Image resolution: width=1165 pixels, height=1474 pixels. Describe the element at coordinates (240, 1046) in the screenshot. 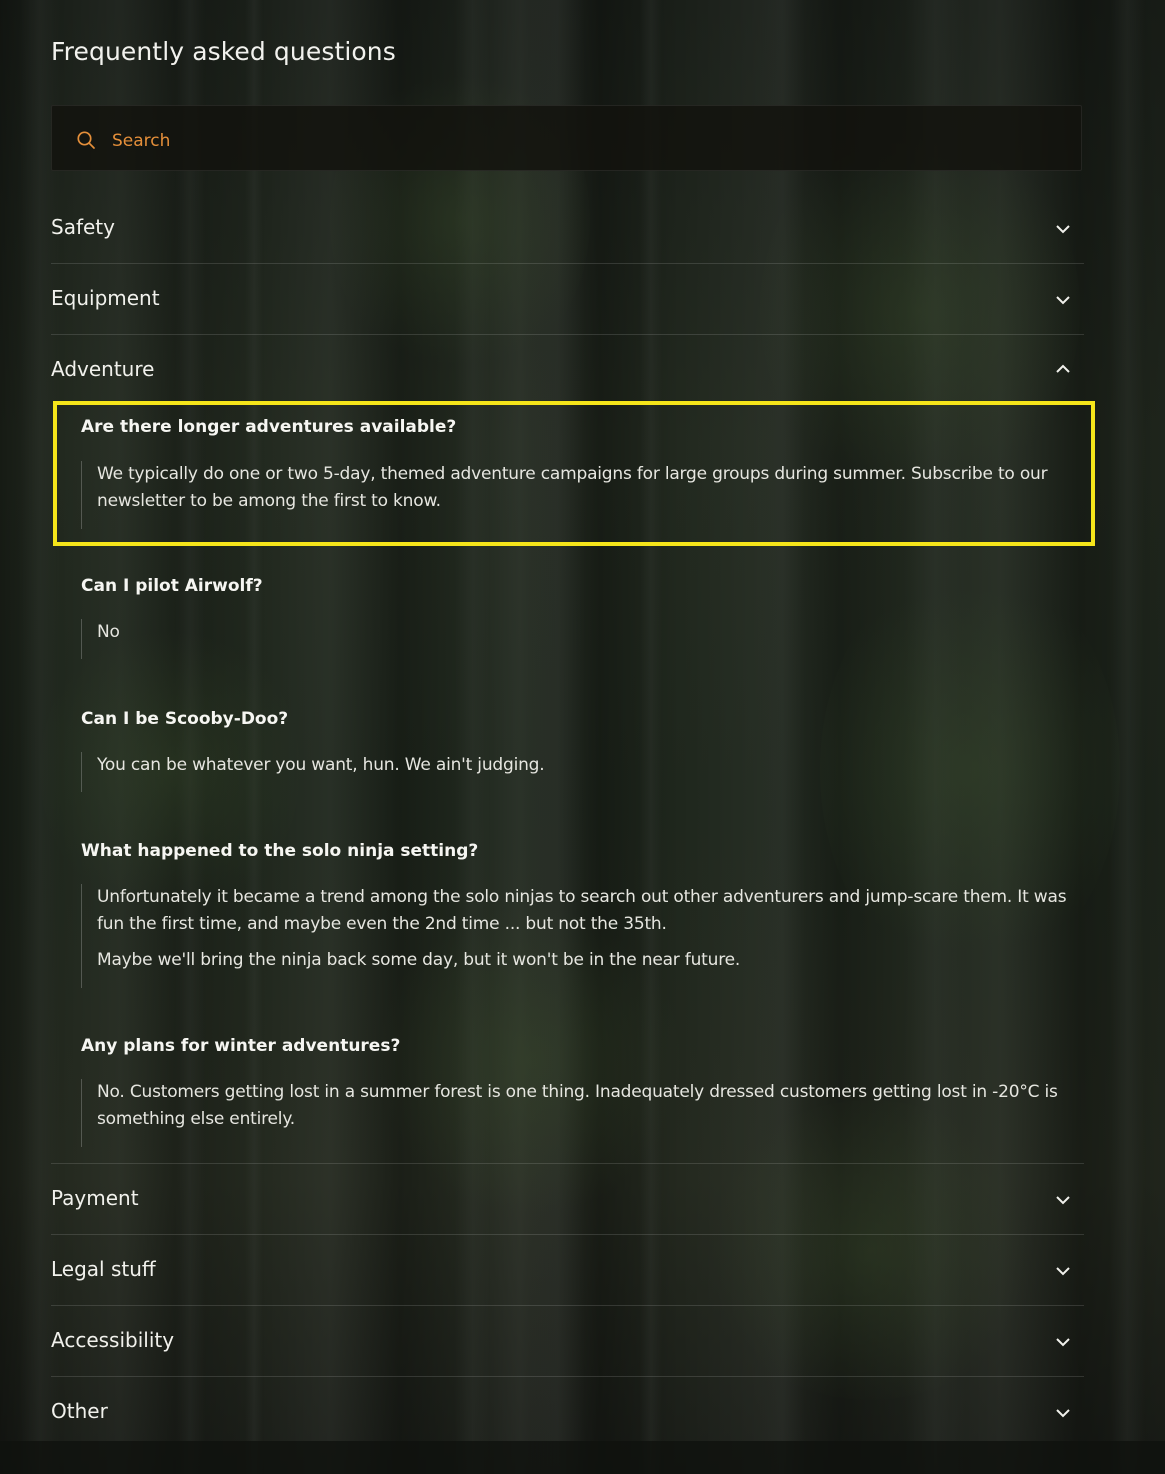

I see `faq-question: Any plans for winter adventures?` at that location.